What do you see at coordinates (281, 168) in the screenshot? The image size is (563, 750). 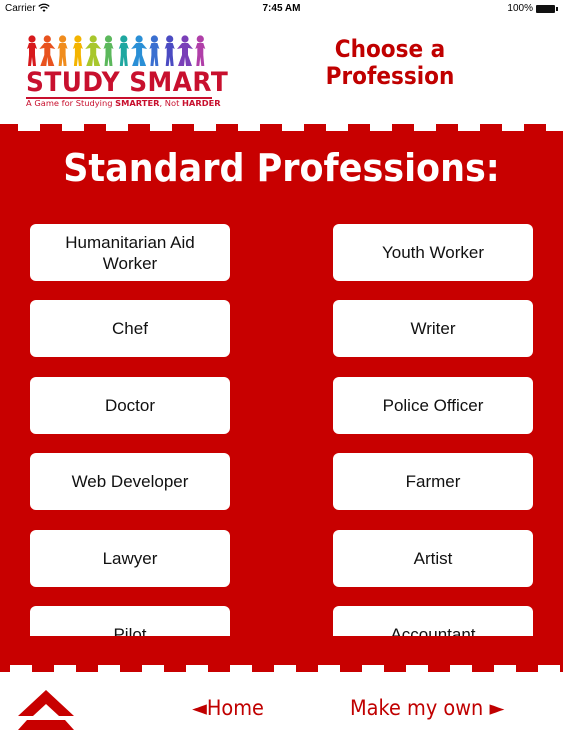 I see `section-title: Standard Professions:` at bounding box center [281, 168].